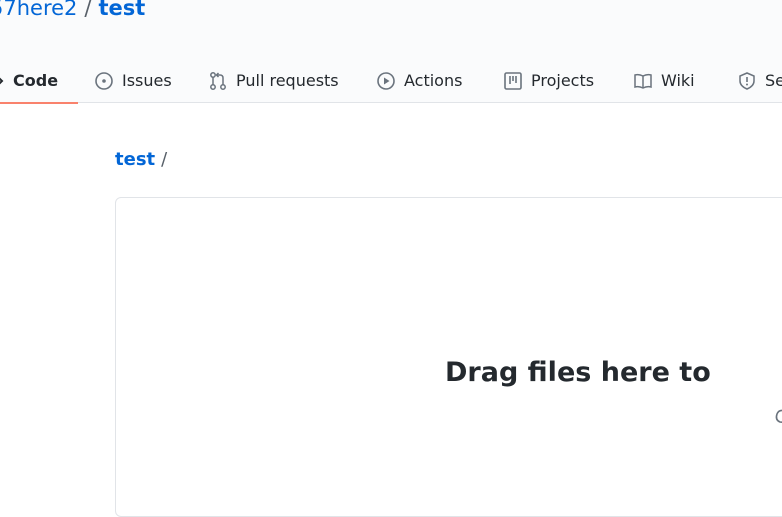 This screenshot has height=517, width=782. Describe the element at coordinates (678, 80) in the screenshot. I see `tab-label: Wiki` at that location.